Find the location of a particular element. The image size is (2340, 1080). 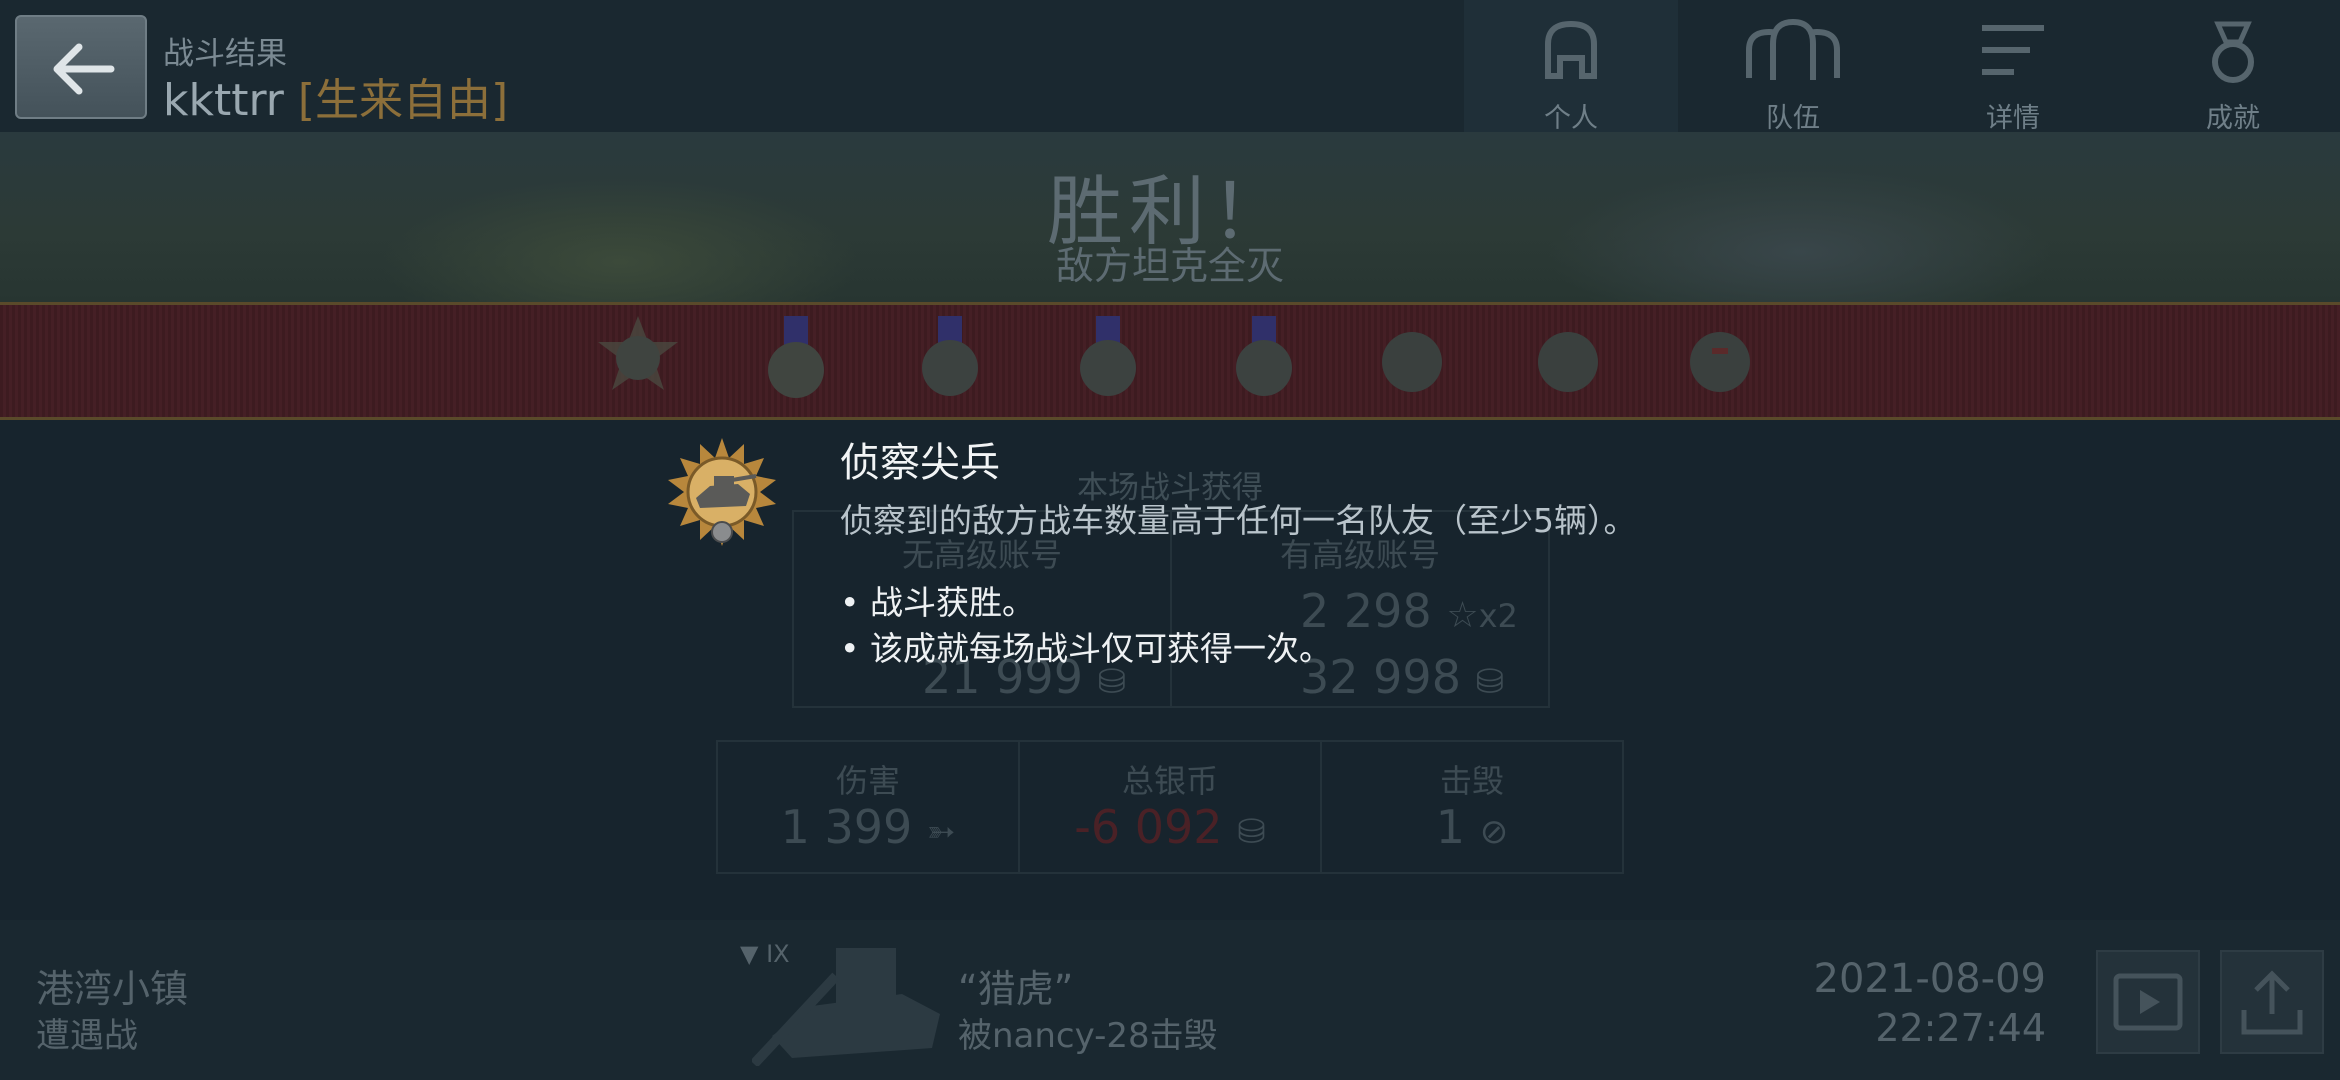

share-upload-icon is located at coordinates (2272, 1002).